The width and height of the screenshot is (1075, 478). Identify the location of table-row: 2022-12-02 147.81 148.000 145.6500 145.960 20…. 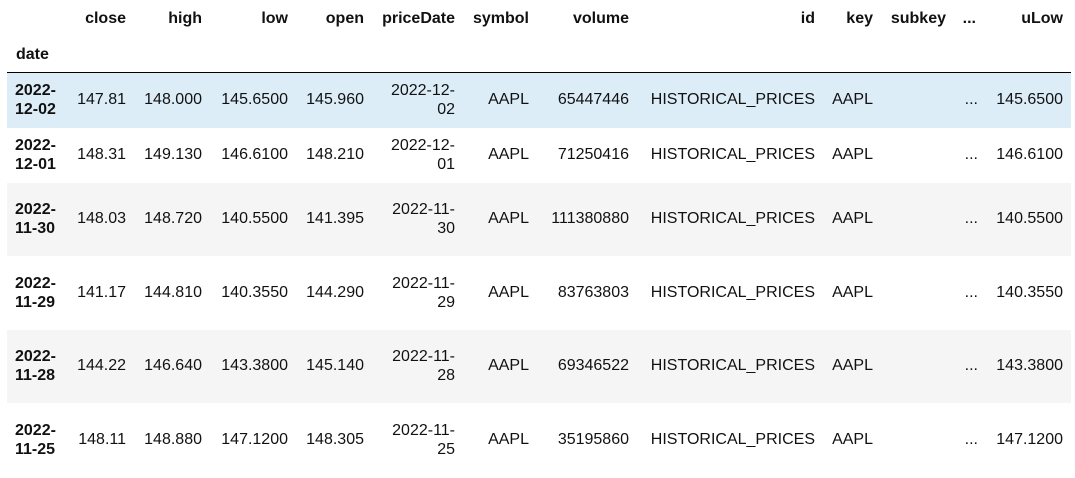
(539, 100).